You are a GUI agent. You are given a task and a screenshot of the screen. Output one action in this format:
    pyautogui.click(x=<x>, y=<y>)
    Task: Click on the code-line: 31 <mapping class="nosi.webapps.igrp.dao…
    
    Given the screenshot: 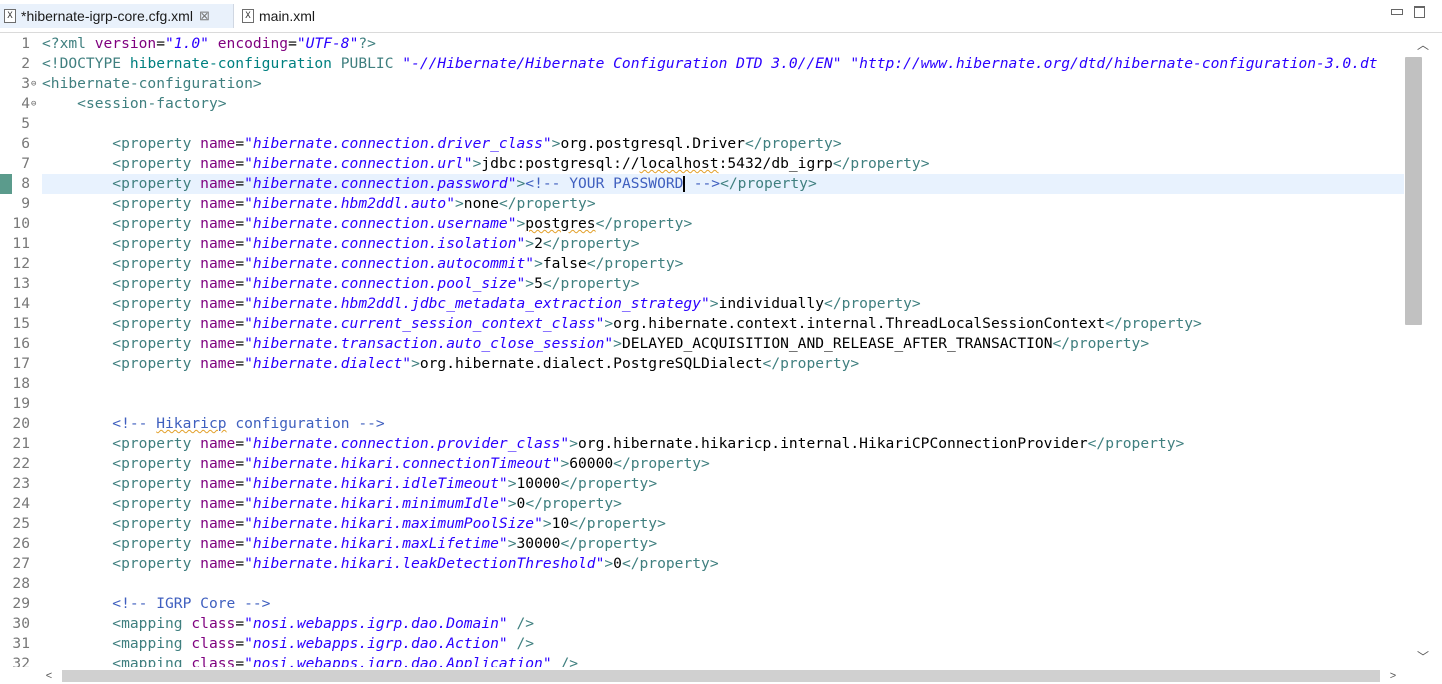 What is the action you would take?
    pyautogui.click(x=702, y=644)
    